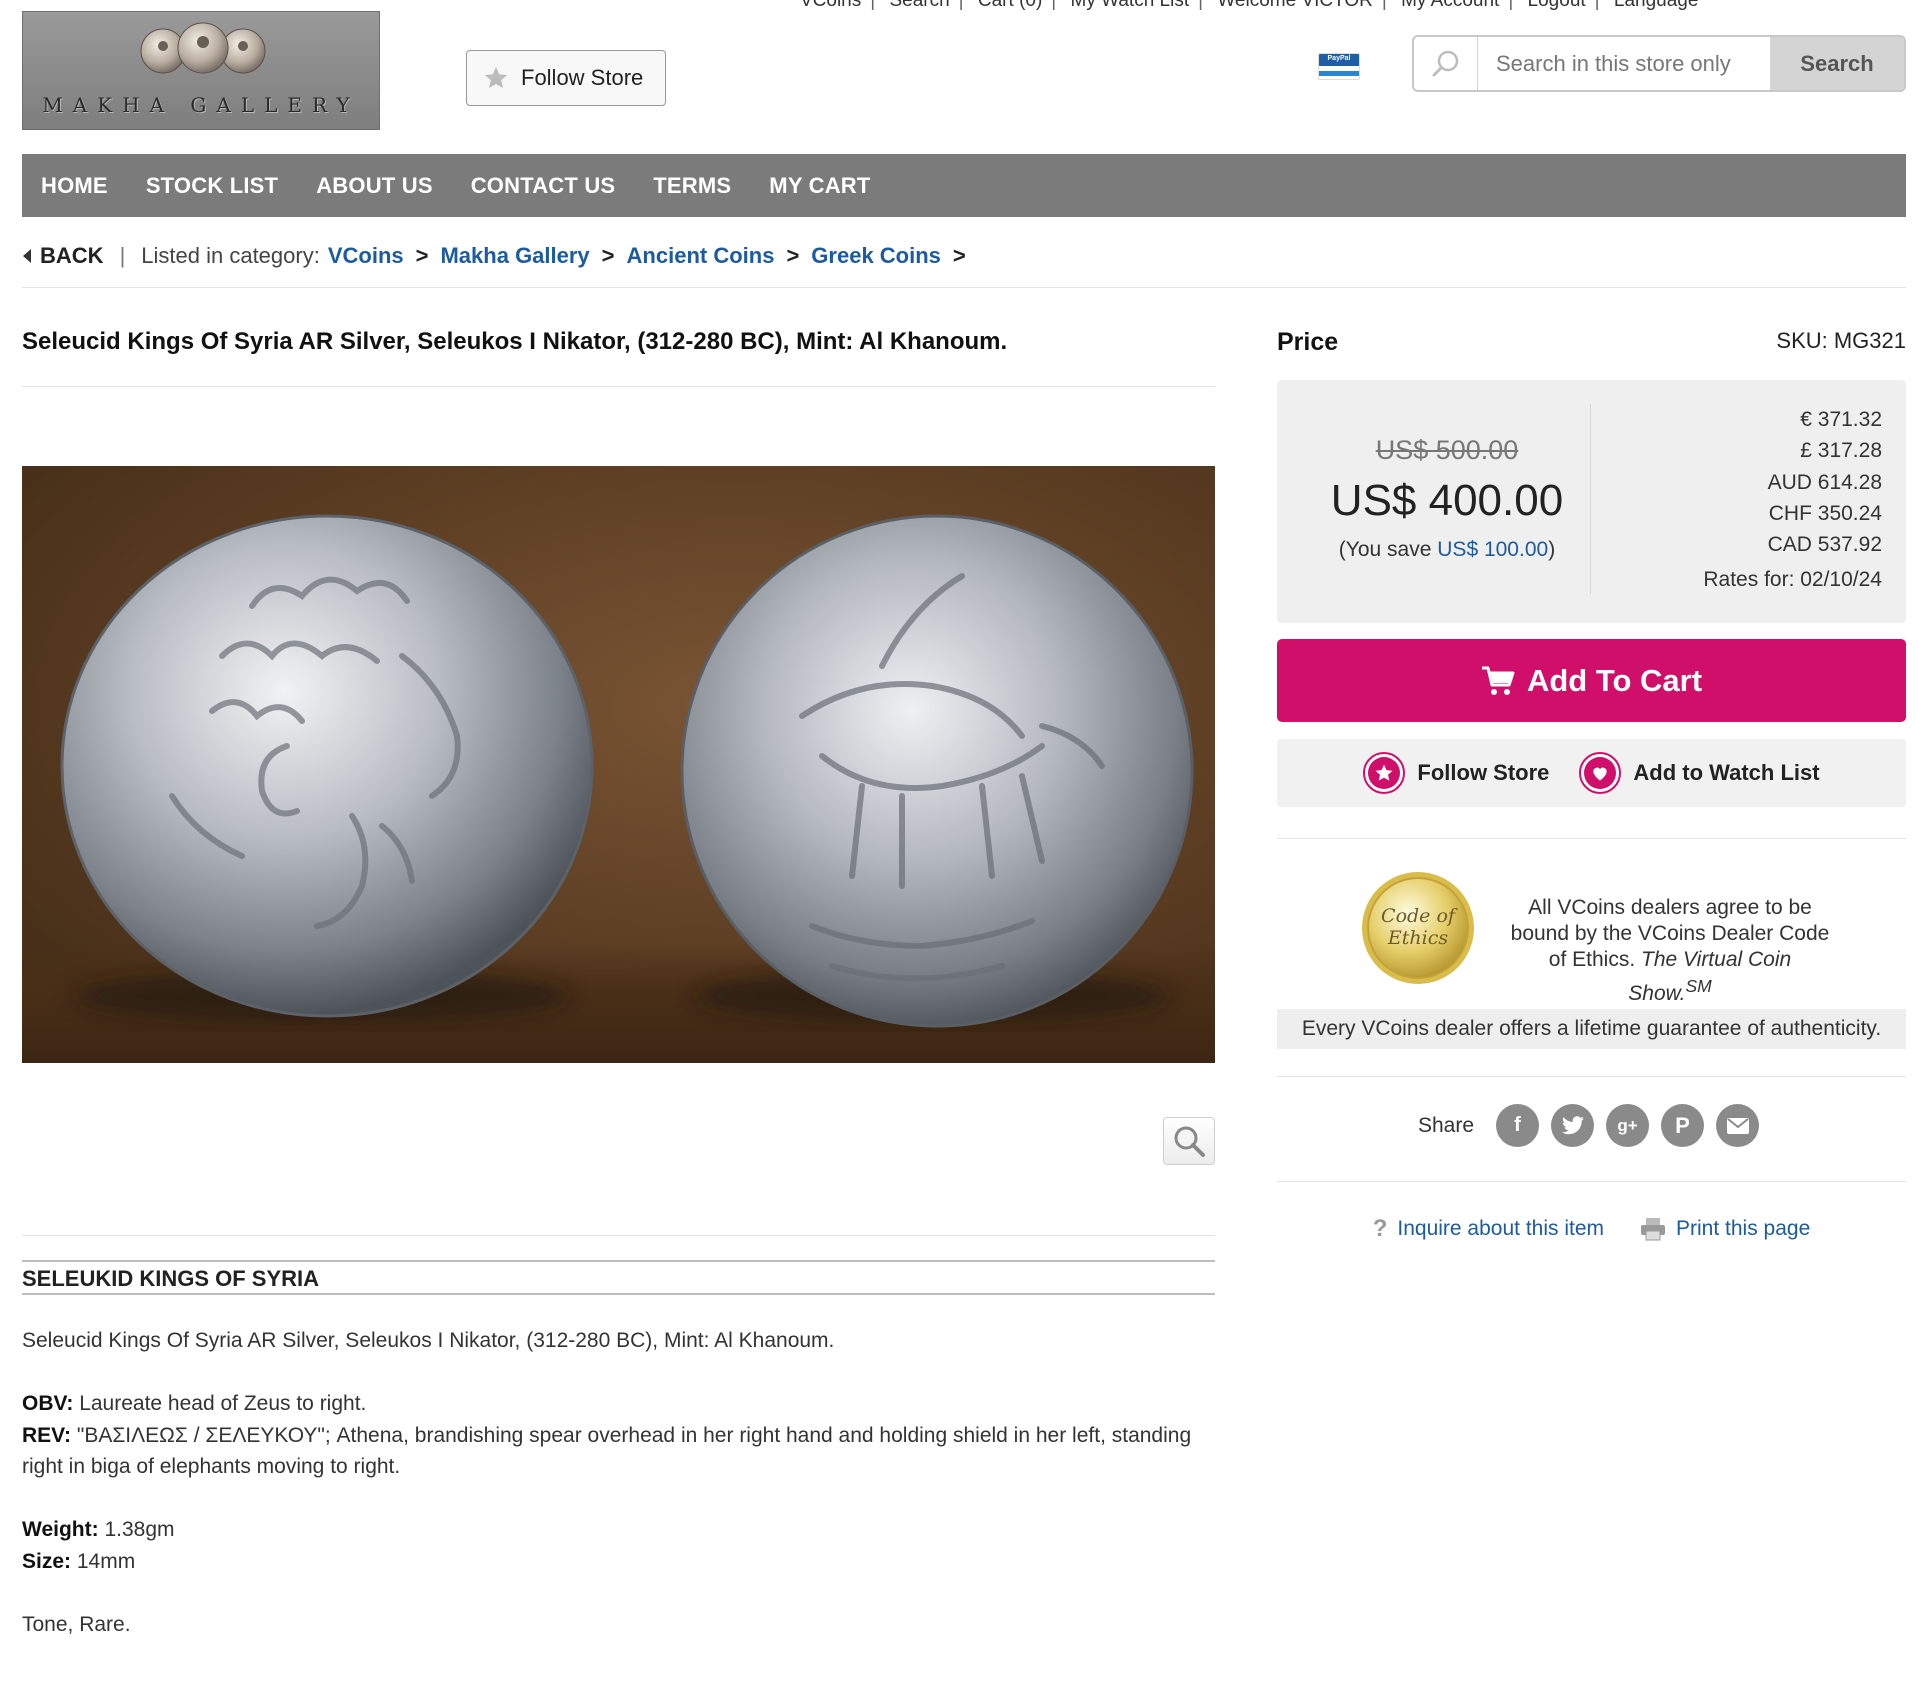 This screenshot has height=1685, width=1920. I want to click on notes-line: Tone, Rare., so click(76, 1624).